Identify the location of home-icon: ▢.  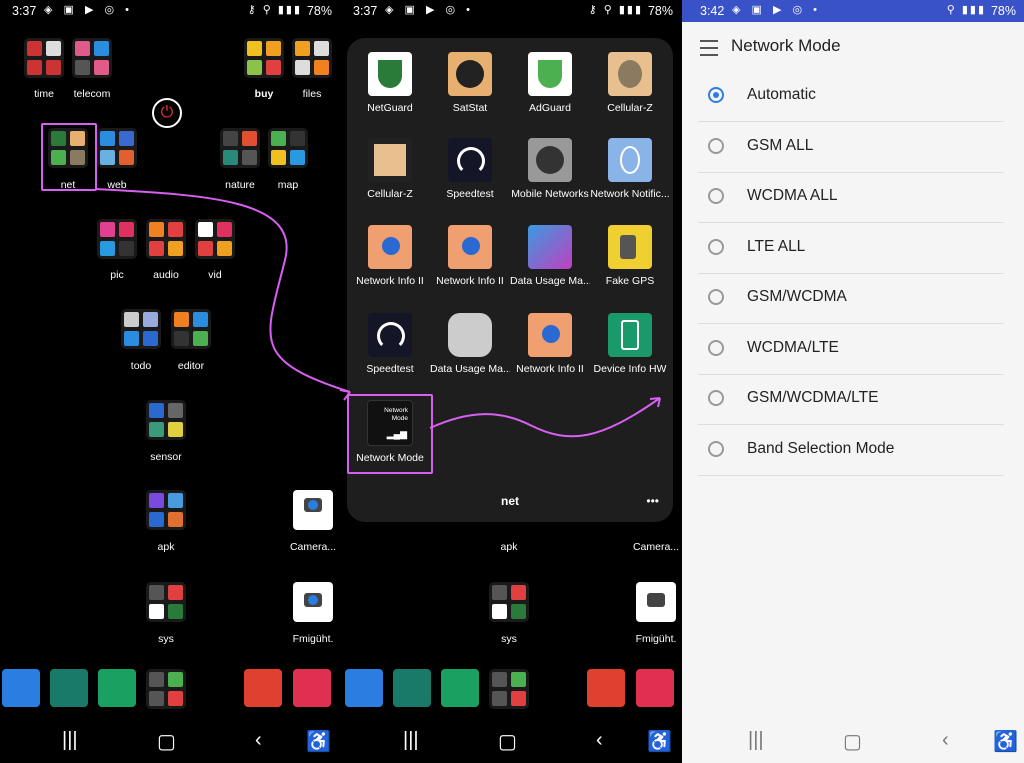
(852, 741).